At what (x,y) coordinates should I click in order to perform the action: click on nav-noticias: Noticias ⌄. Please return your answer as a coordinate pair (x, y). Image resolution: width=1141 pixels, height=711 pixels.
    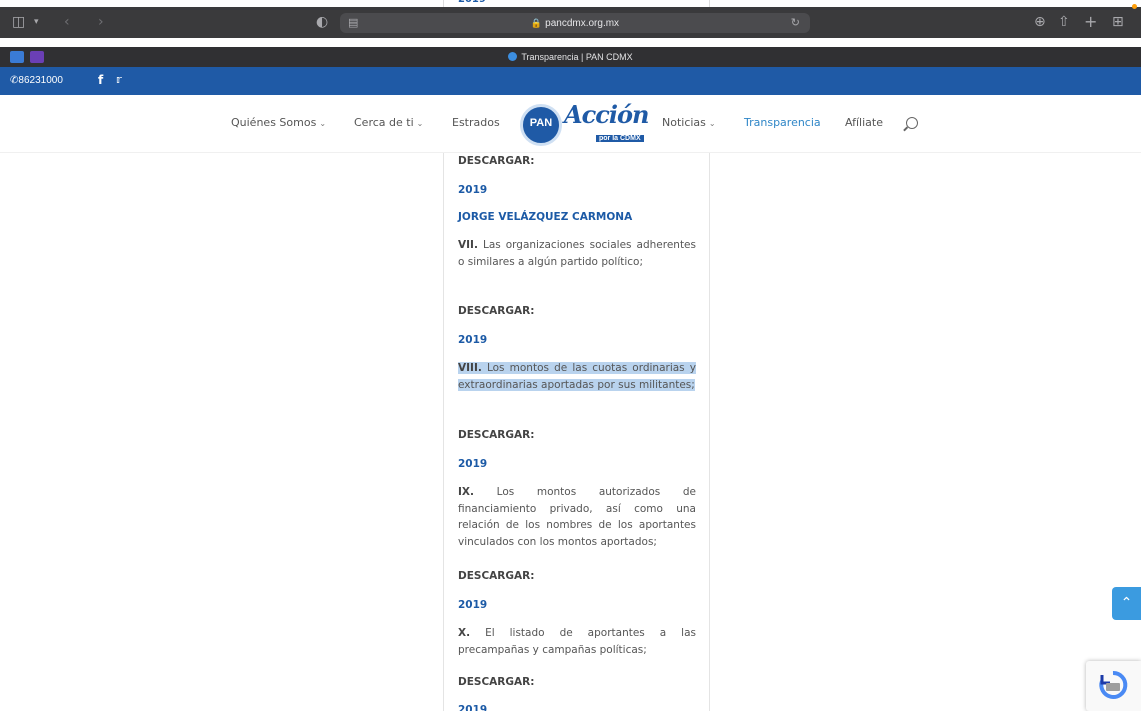
    Looking at the image, I should click on (689, 122).